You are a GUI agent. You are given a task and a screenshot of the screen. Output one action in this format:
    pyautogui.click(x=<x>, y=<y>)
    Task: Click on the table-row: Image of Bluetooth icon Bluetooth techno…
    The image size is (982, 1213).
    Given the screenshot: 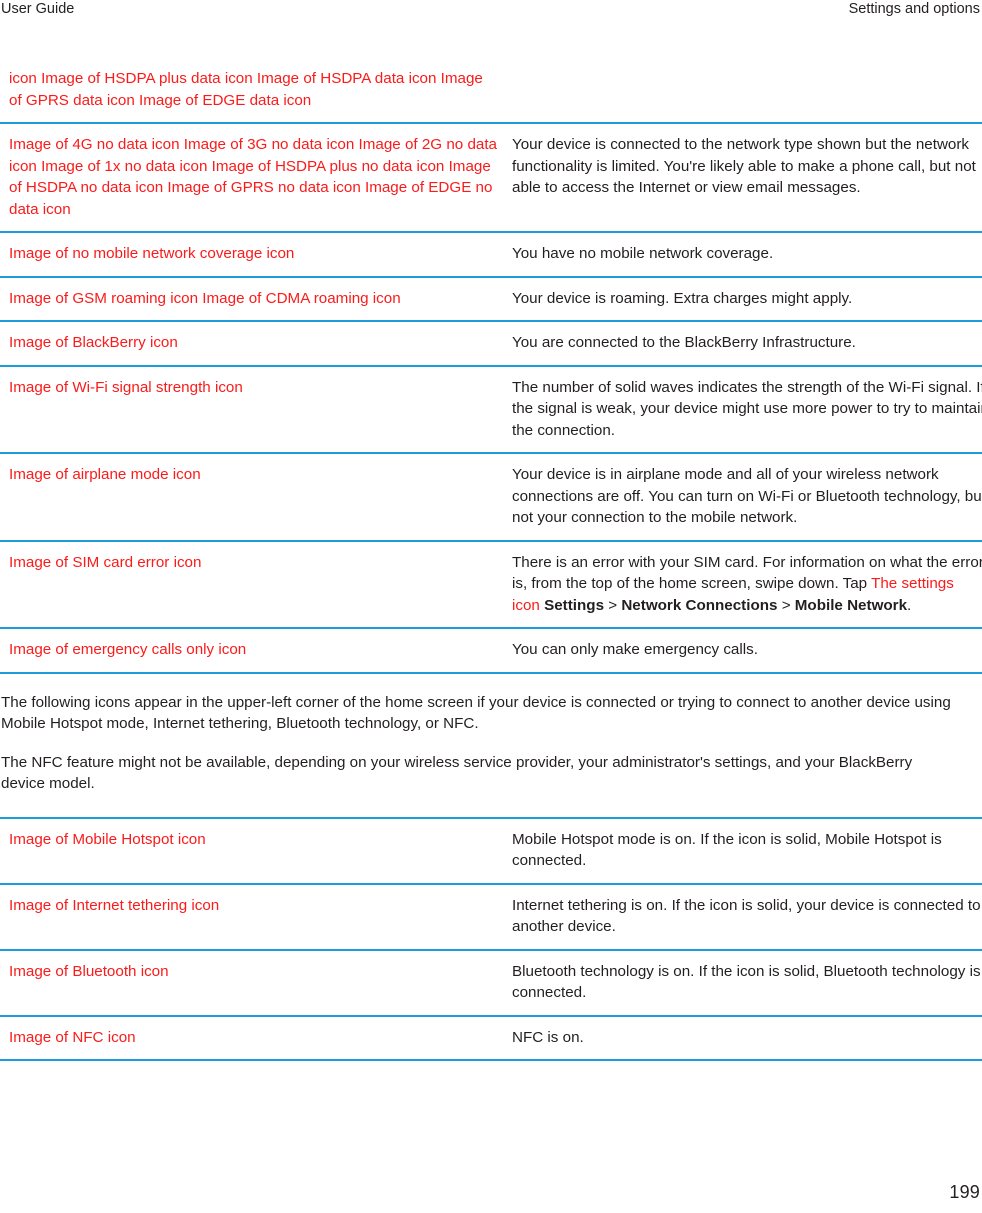 What is the action you would take?
    pyautogui.click(x=491, y=983)
    